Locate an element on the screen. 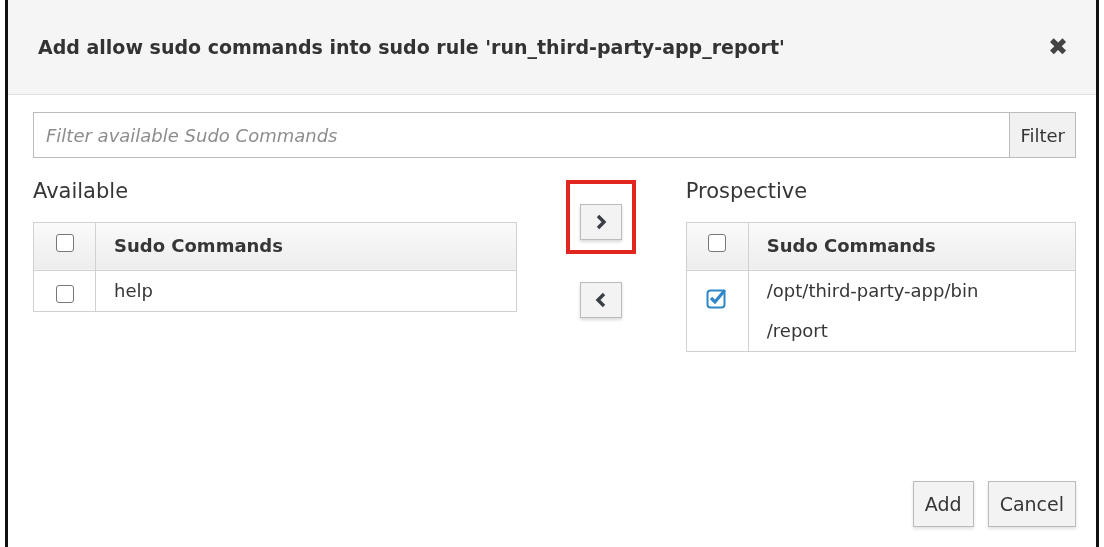  dialog-title: Add allow sudo commands into sudo rule 'run_third-party-app_report' is located at coordinates (411, 47).